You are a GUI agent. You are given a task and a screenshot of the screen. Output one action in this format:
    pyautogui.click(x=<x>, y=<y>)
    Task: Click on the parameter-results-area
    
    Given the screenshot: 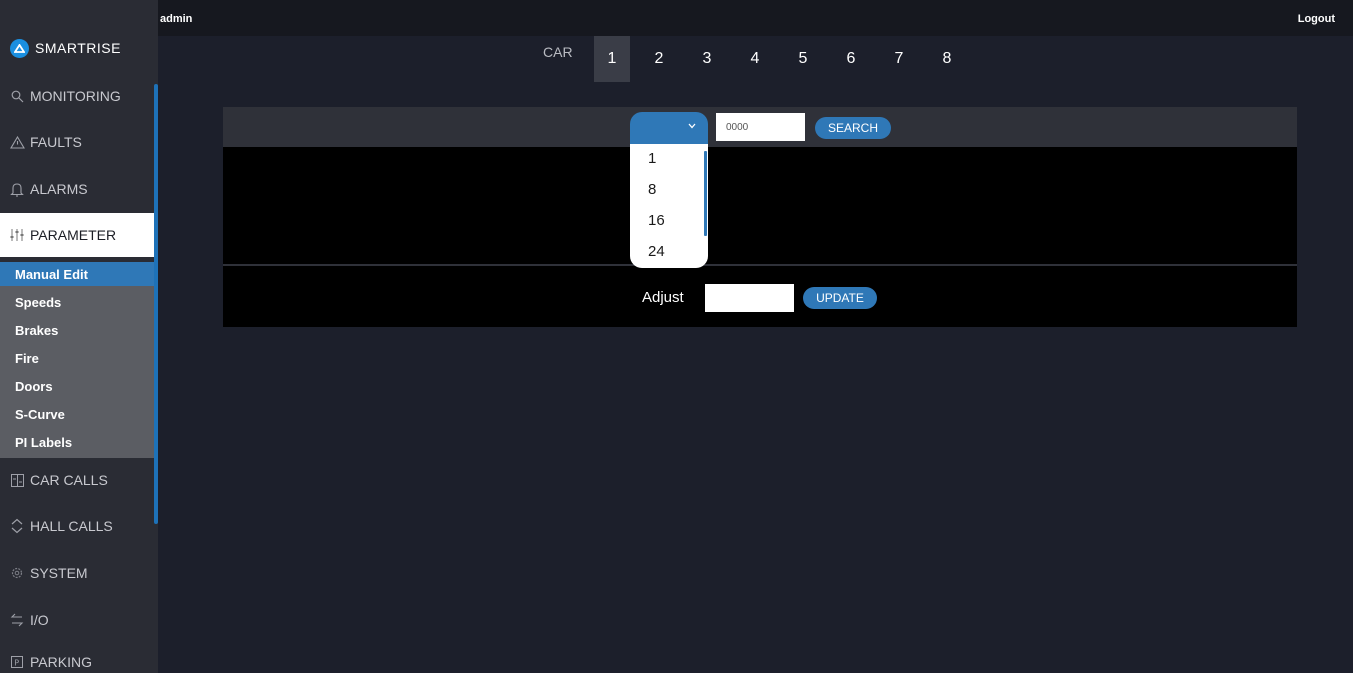 What is the action you would take?
    pyautogui.click(x=760, y=205)
    